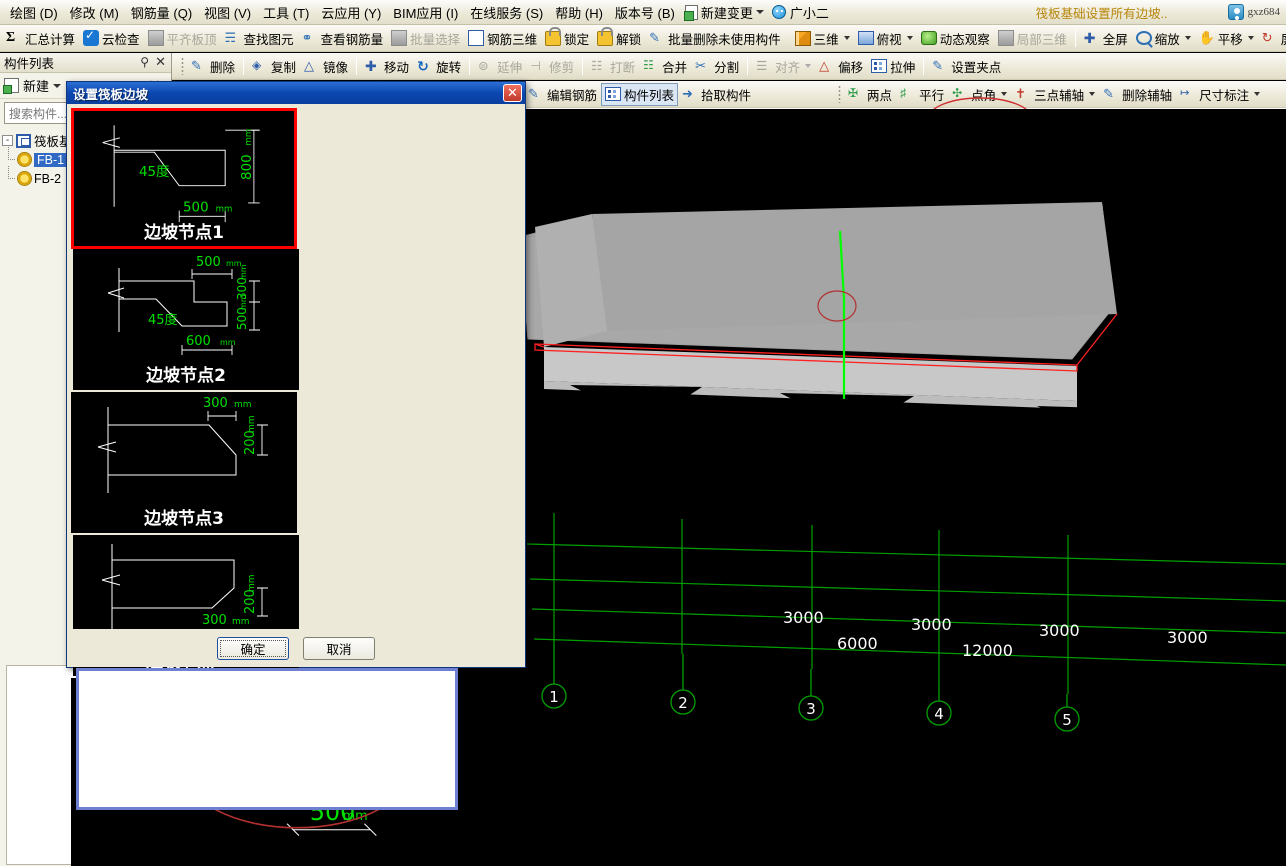 The width and height of the screenshot is (1286, 866). Describe the element at coordinates (1267, 37) in the screenshot. I see `screen-rotate-icon: ↻` at that location.